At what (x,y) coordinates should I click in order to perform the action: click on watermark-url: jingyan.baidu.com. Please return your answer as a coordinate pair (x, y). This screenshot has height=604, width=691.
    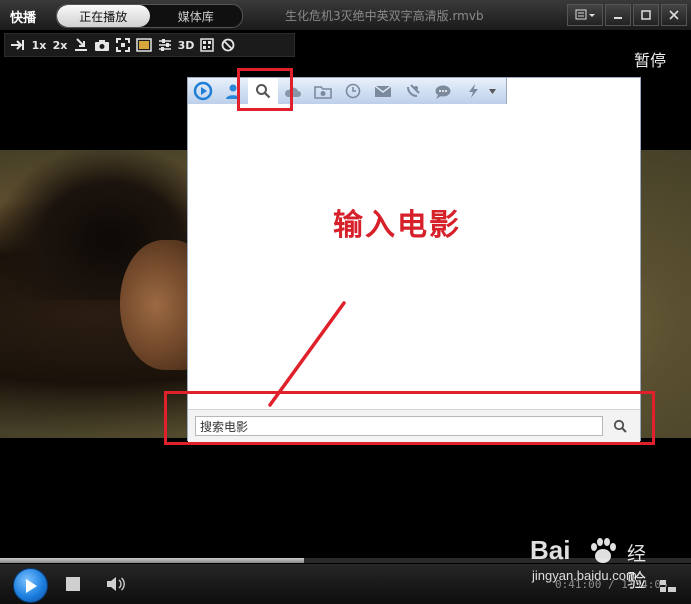
    Looking at the image, I should click on (584, 575).